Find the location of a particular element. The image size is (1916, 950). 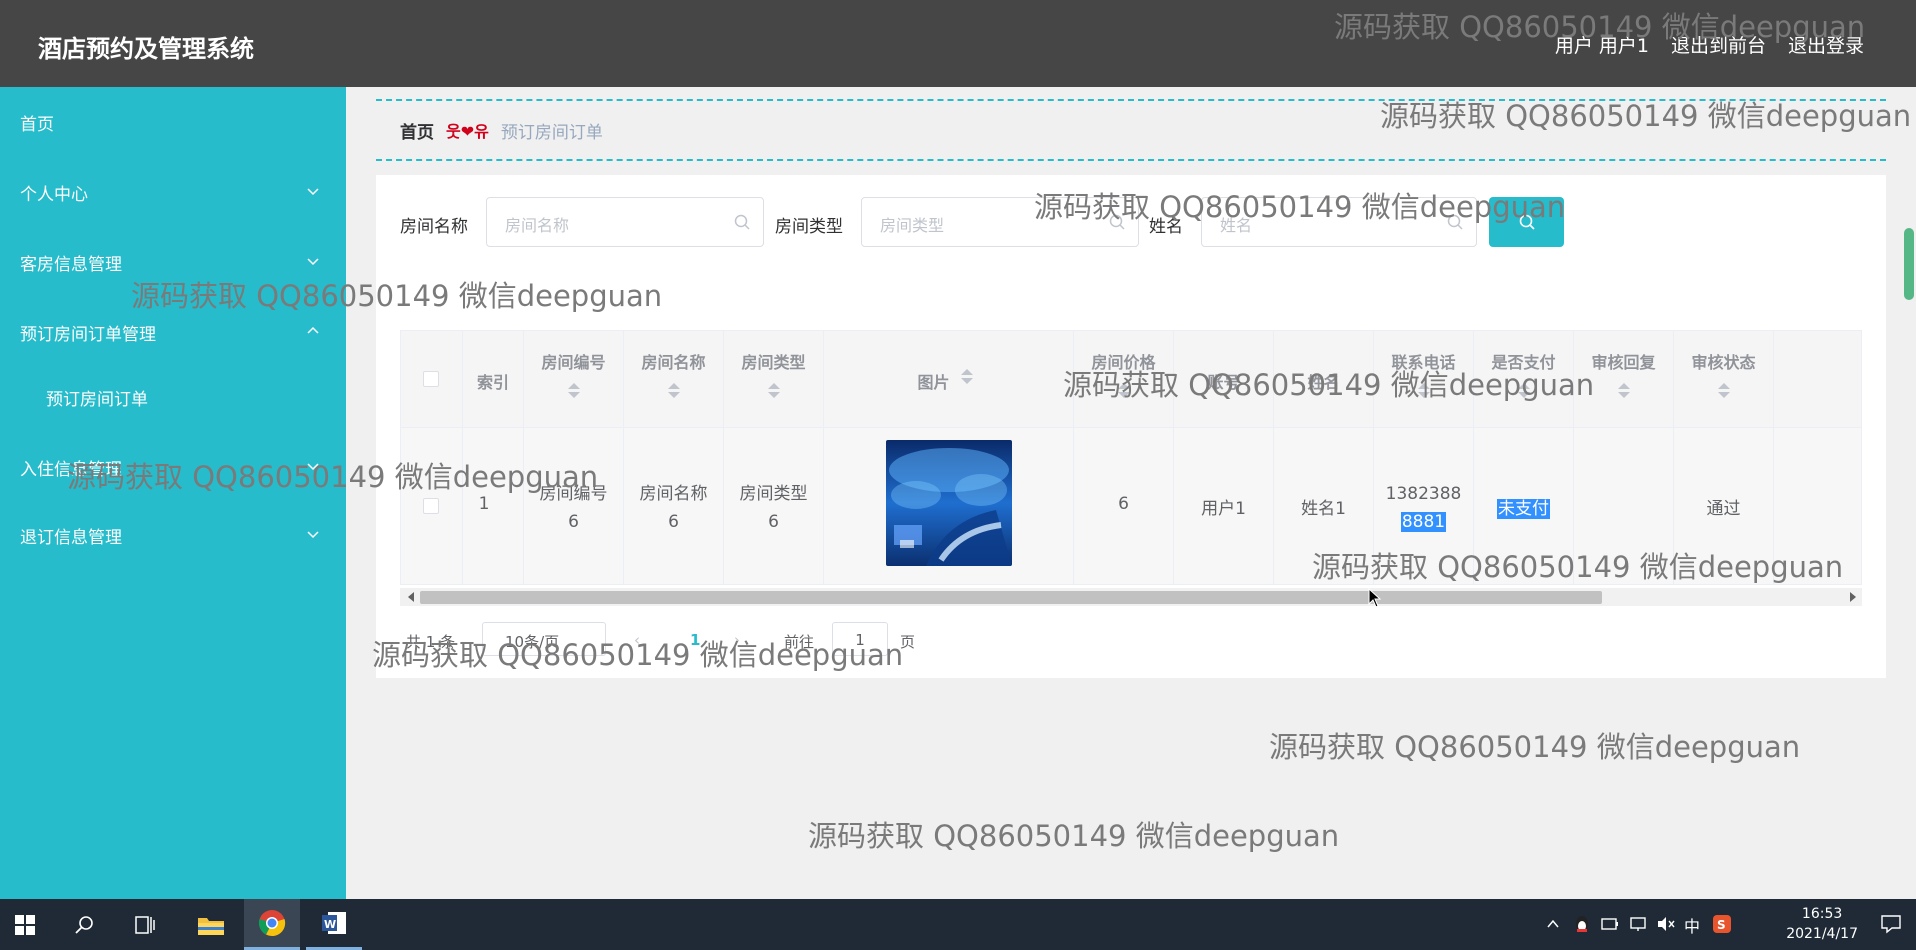

table-horizontal-scrollbar is located at coordinates (1131, 597).